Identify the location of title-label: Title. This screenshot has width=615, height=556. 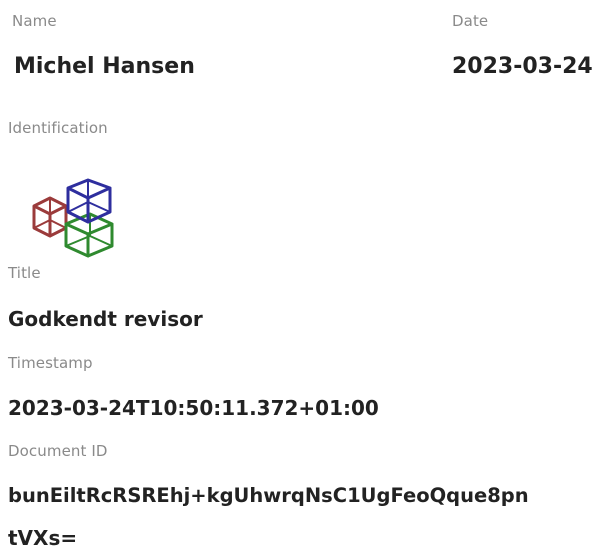
(24, 273).